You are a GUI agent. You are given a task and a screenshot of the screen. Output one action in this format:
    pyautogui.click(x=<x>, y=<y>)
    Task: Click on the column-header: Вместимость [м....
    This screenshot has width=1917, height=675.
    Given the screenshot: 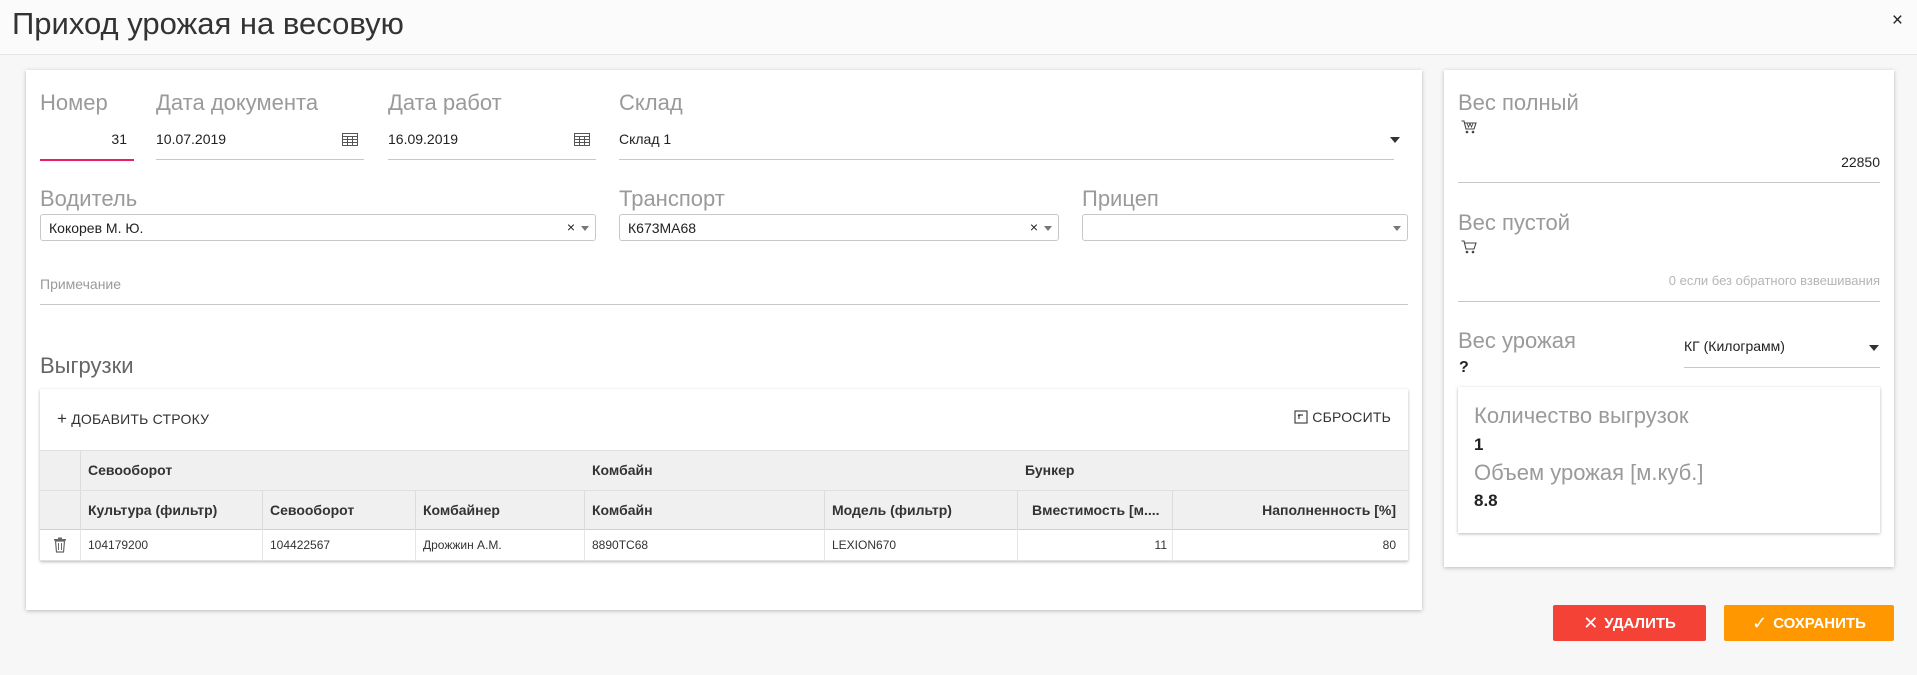 What is the action you would take?
    pyautogui.click(x=1102, y=510)
    